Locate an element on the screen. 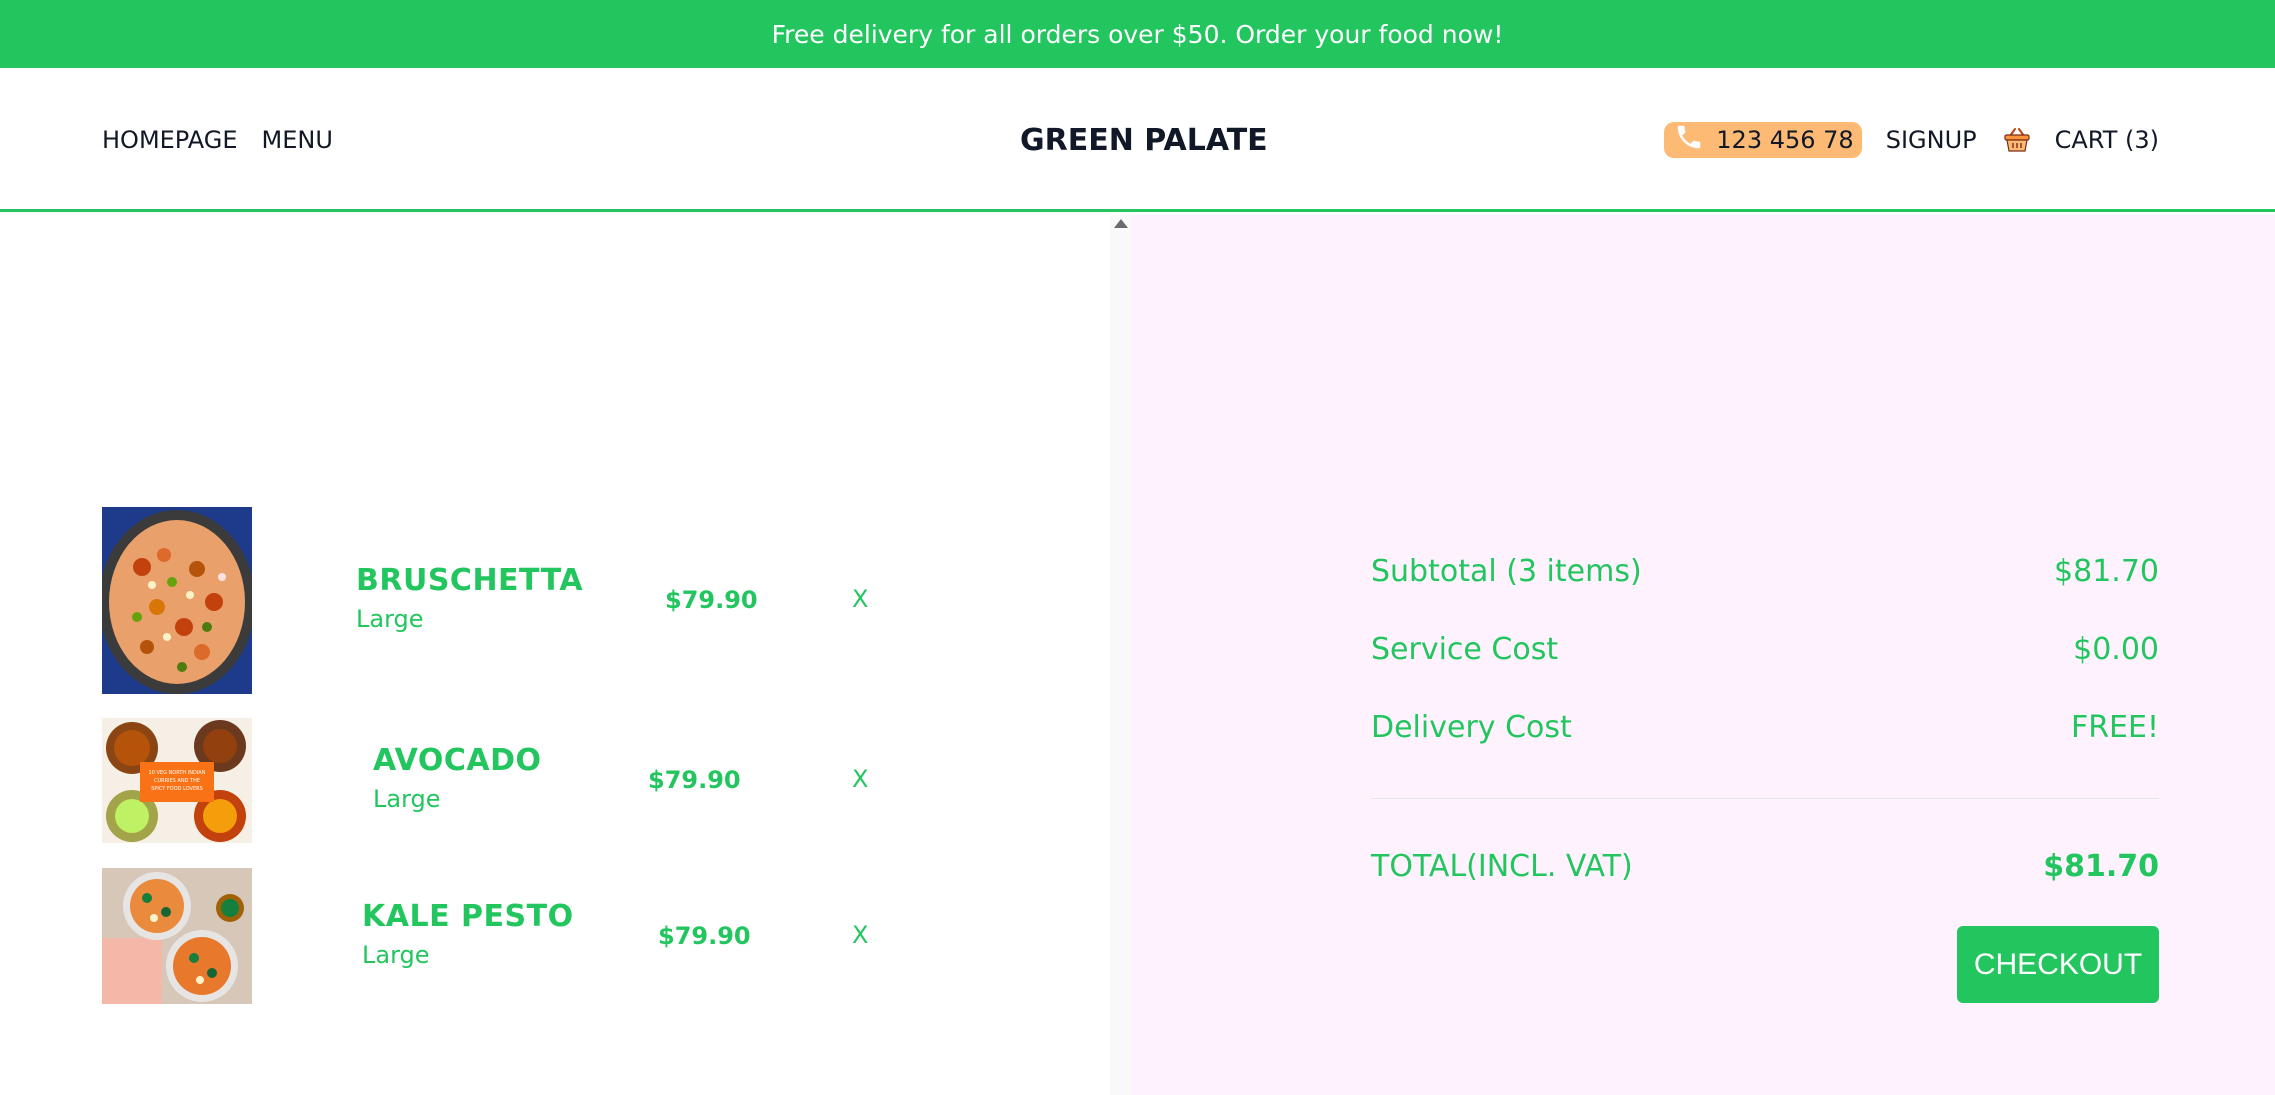  phone-button: 123 456 78 is located at coordinates (1763, 140).